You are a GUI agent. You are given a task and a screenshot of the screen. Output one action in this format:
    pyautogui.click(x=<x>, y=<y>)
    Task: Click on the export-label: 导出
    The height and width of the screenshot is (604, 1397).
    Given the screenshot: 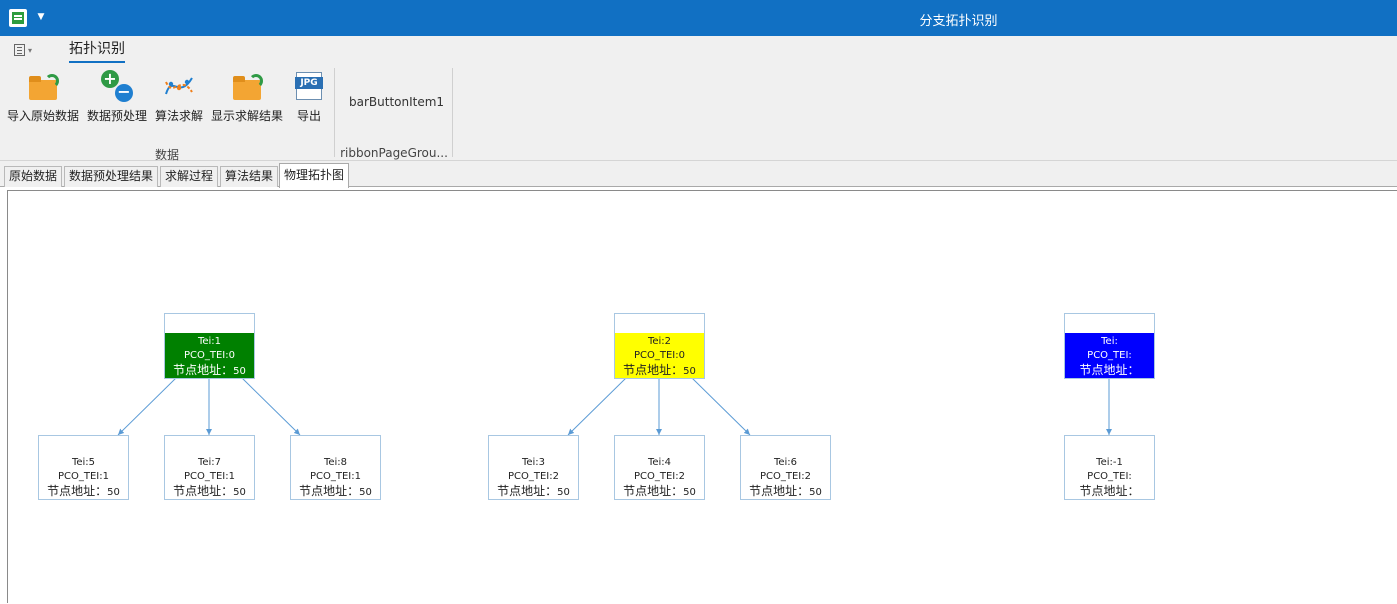 What is the action you would take?
    pyautogui.click(x=308, y=116)
    